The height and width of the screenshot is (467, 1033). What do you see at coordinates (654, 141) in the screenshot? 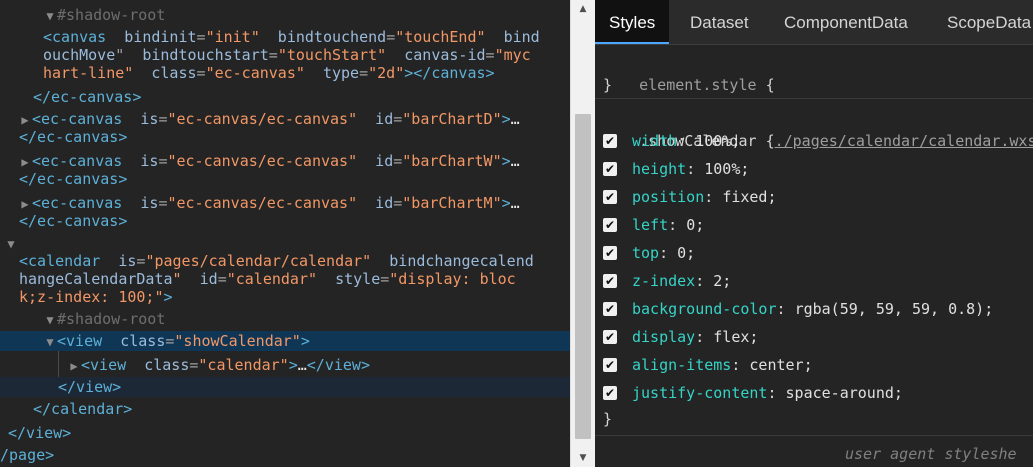
I see `css-property-name: width` at bounding box center [654, 141].